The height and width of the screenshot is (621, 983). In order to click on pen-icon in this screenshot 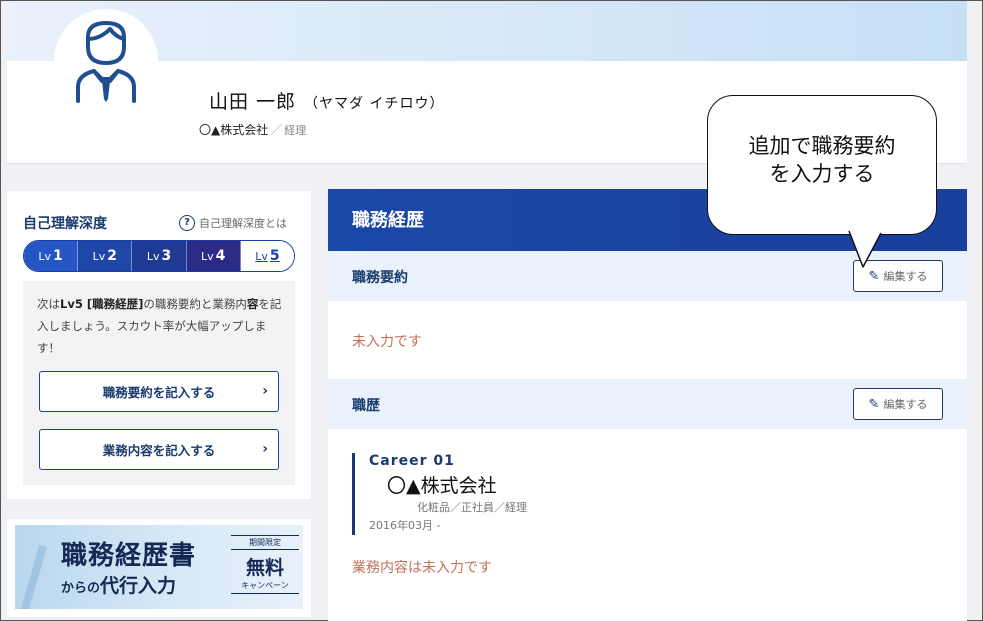, I will do `click(34, 577)`.